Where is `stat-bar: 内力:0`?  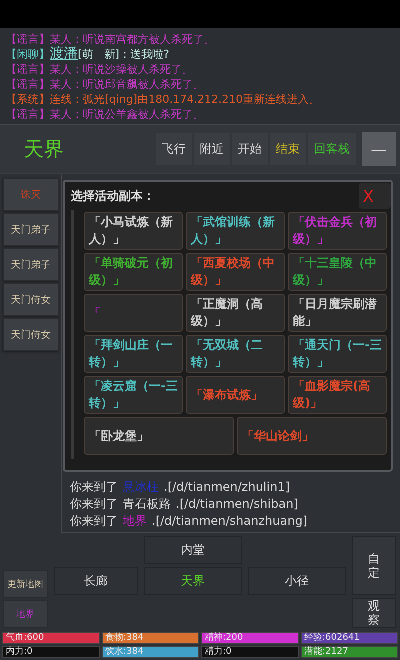 stat-bar: 内力:0 is located at coordinates (51, 652).